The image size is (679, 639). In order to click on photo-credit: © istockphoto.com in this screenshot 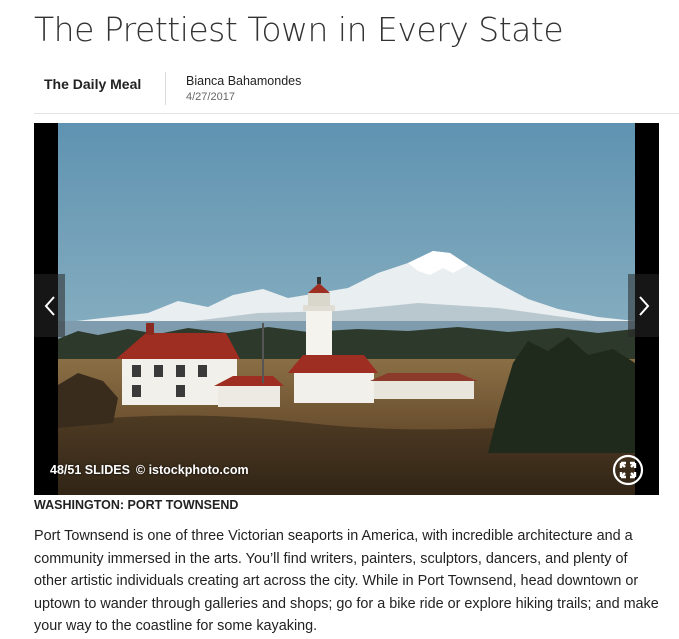, I will do `click(192, 470)`.